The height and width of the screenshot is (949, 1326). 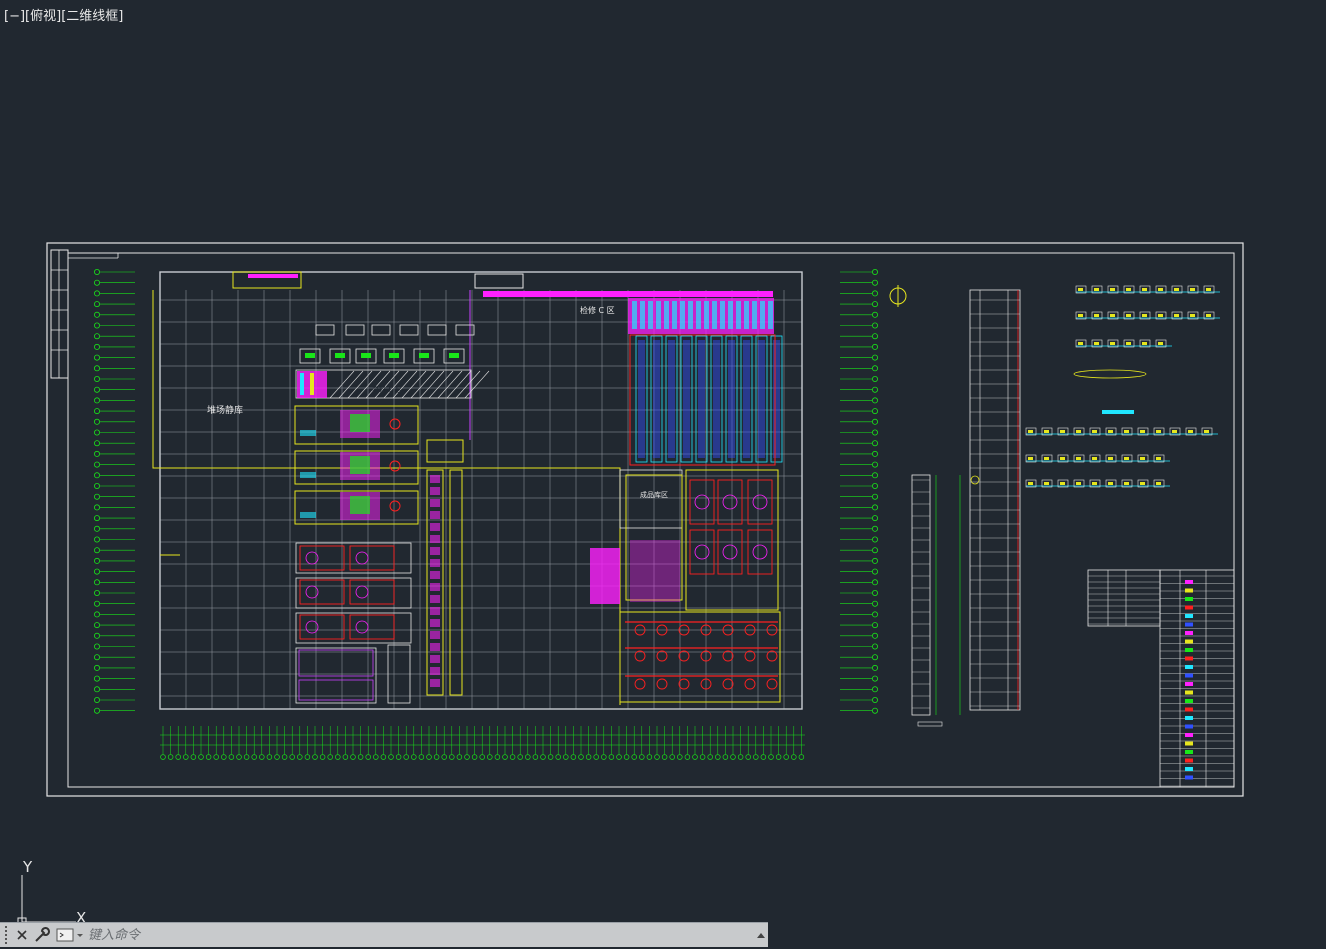 I want to click on chevron-up-icon, so click(x=761, y=935).